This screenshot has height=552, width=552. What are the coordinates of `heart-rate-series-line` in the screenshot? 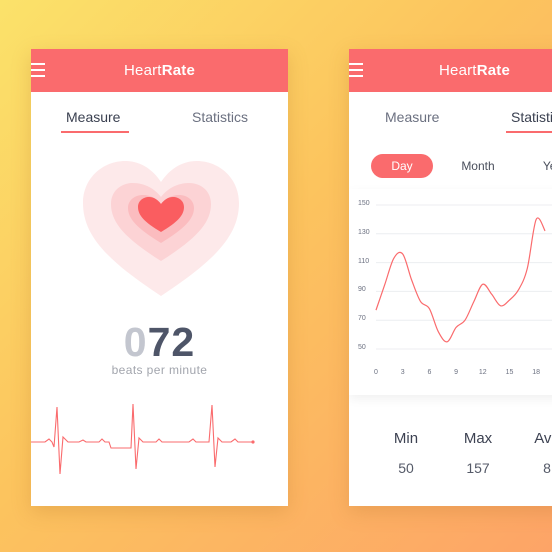 It's located at (460, 280).